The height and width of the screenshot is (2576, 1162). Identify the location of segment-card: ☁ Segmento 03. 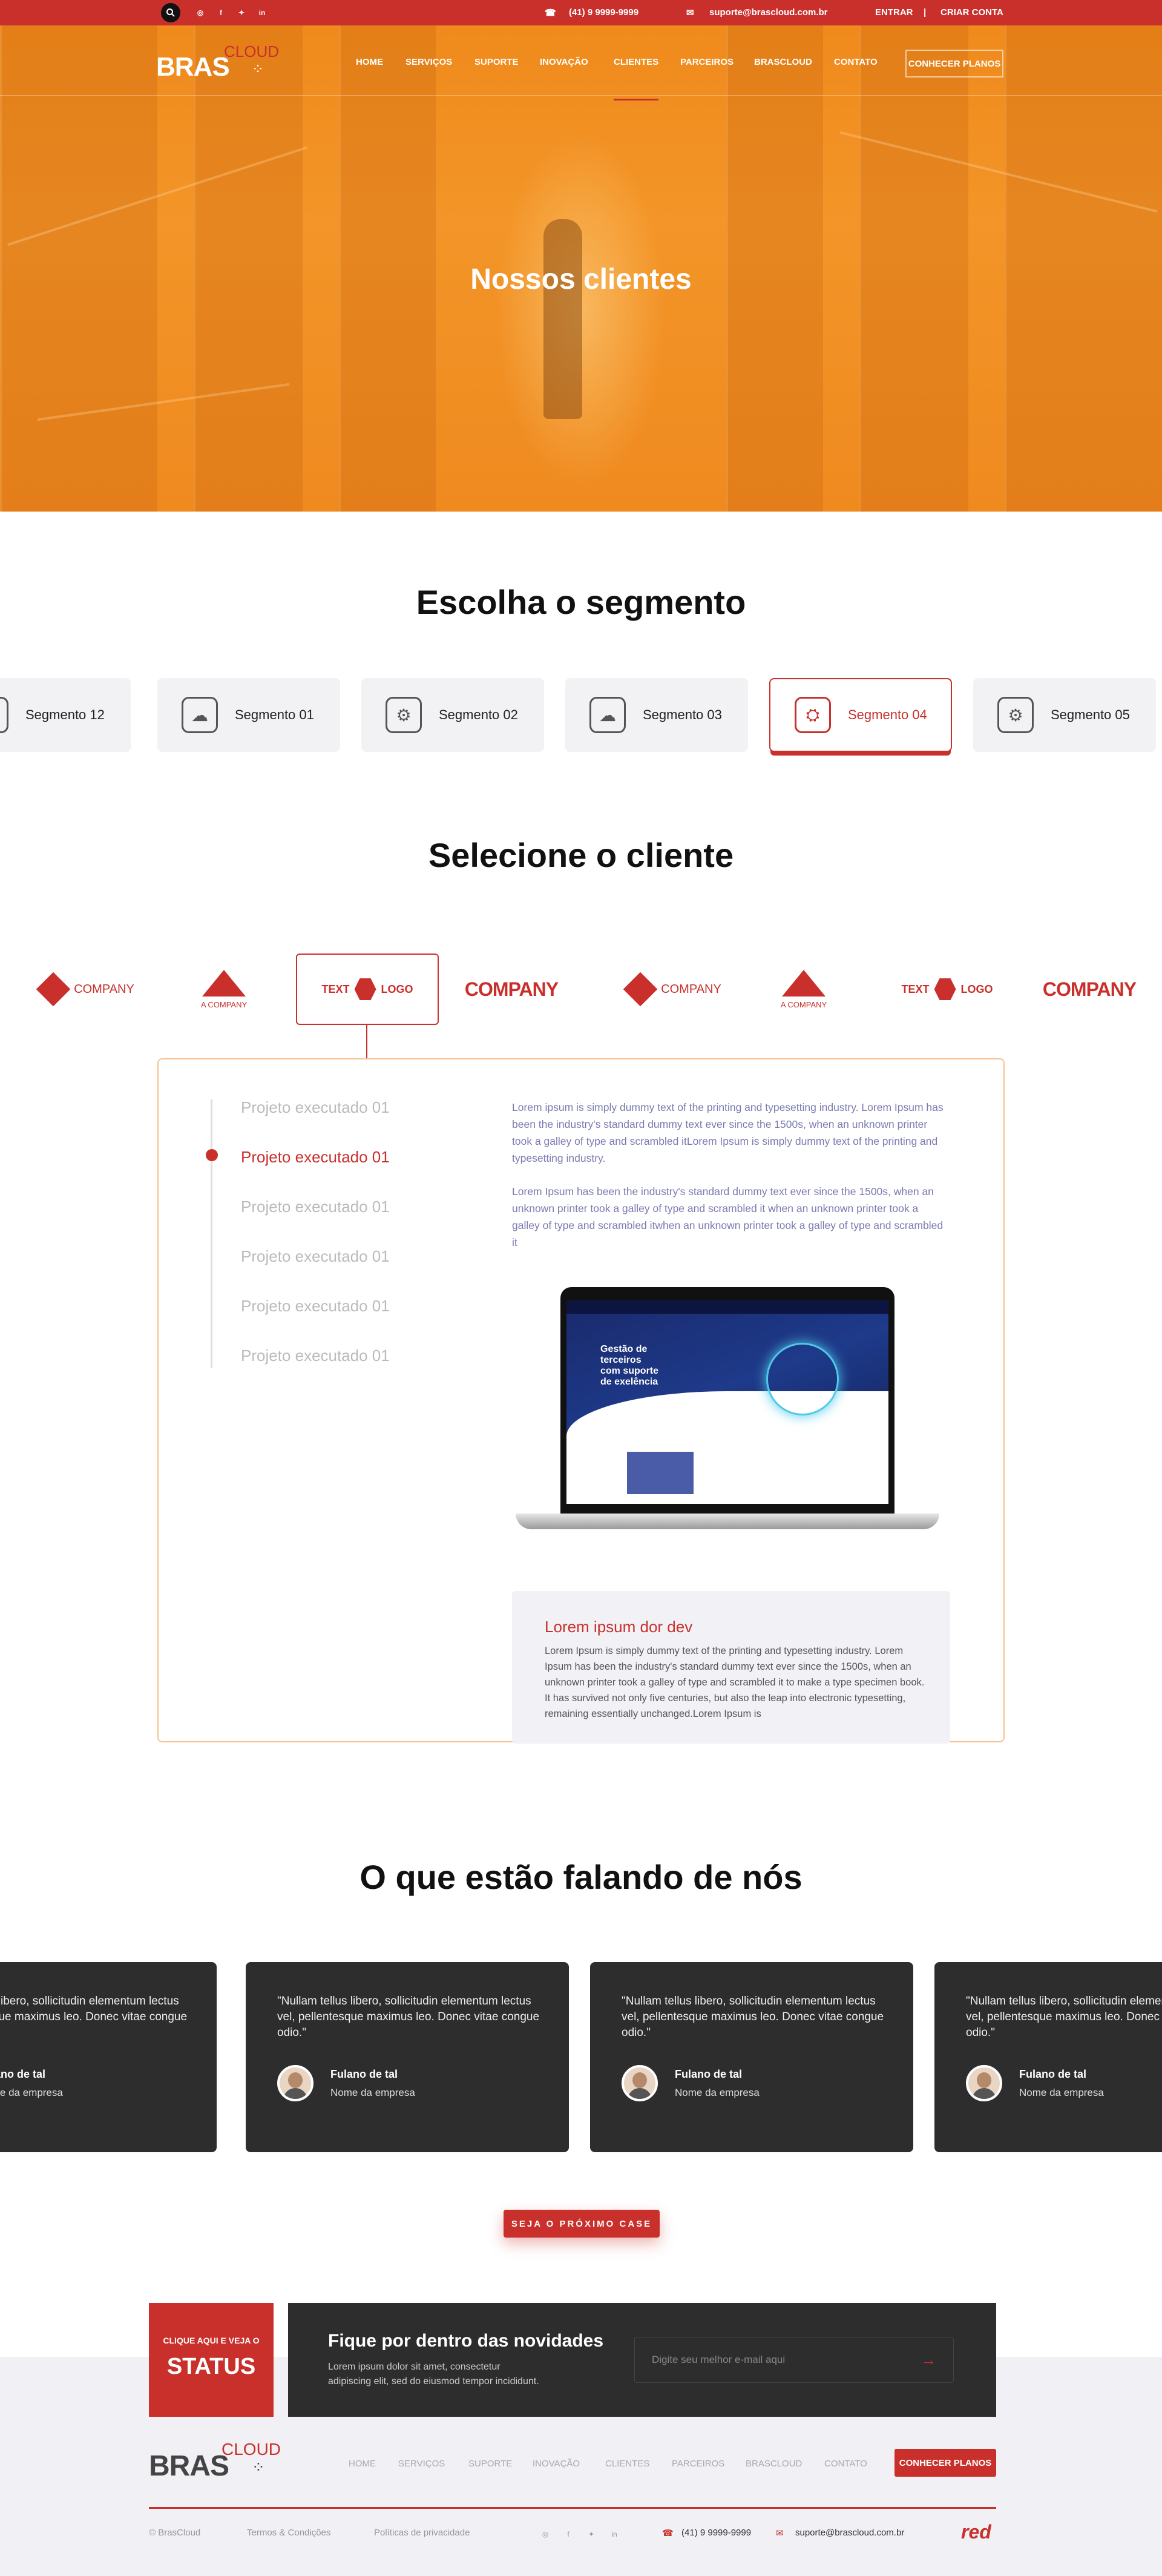
(657, 715).